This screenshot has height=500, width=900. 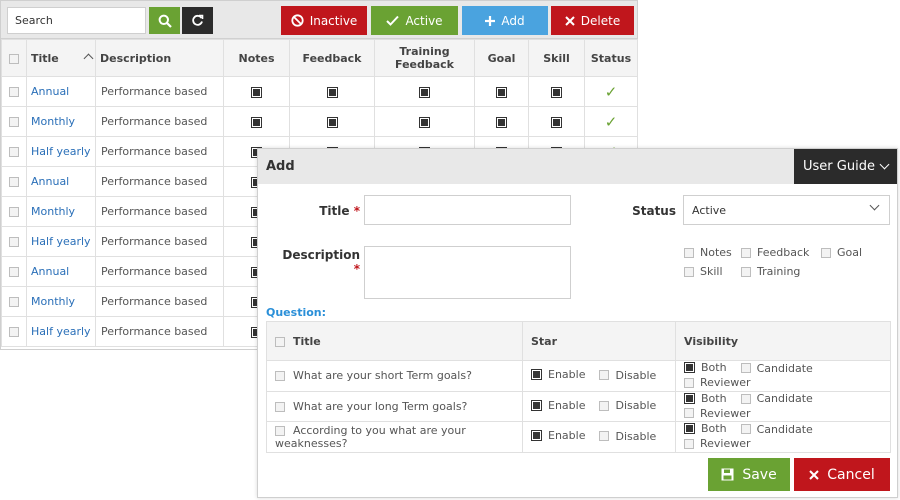 I want to click on active-button: Active, so click(x=414, y=20).